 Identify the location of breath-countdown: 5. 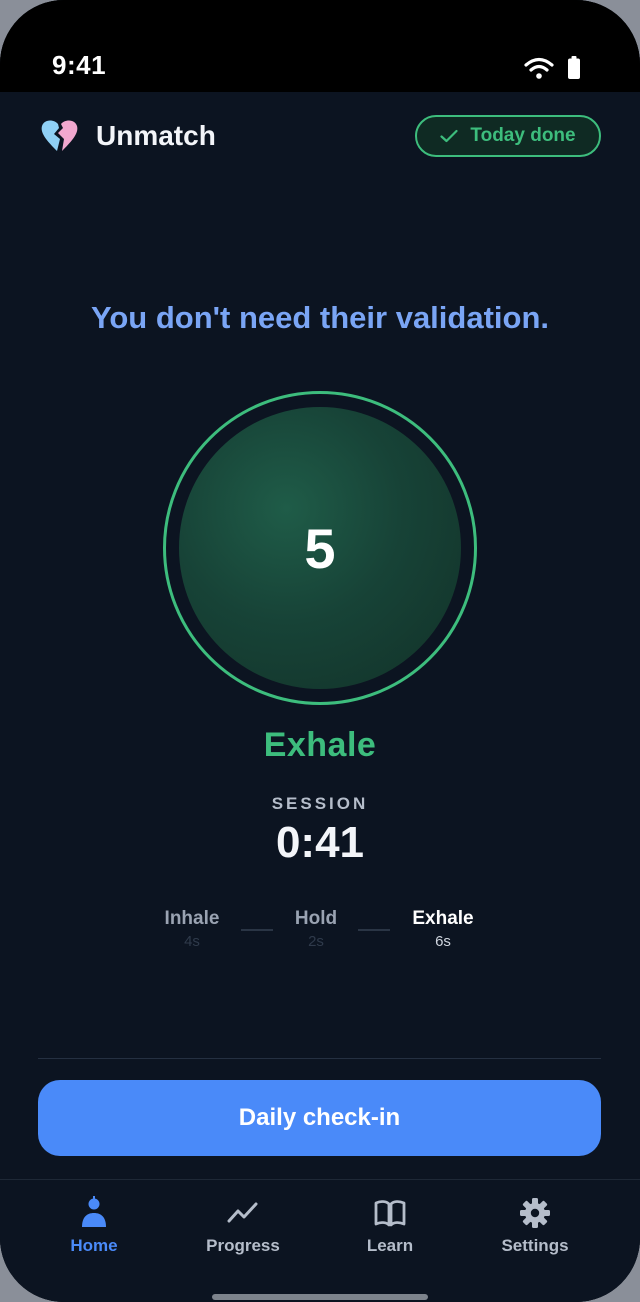
(320, 548).